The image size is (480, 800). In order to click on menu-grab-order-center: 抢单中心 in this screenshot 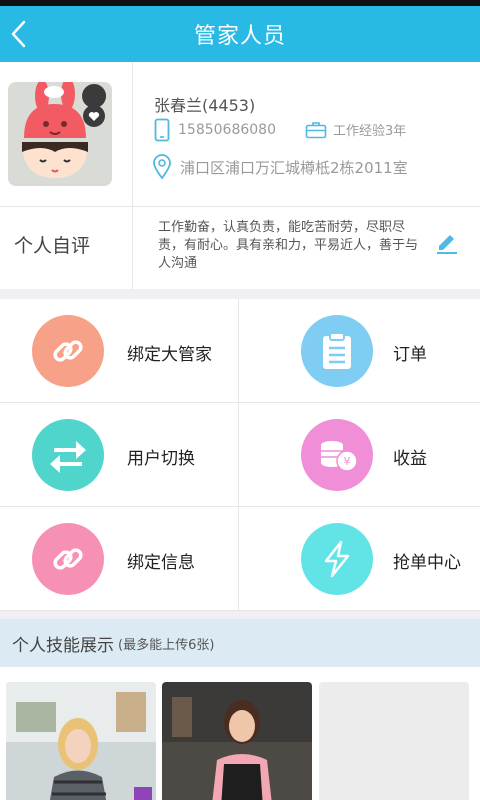, I will do `click(359, 559)`.